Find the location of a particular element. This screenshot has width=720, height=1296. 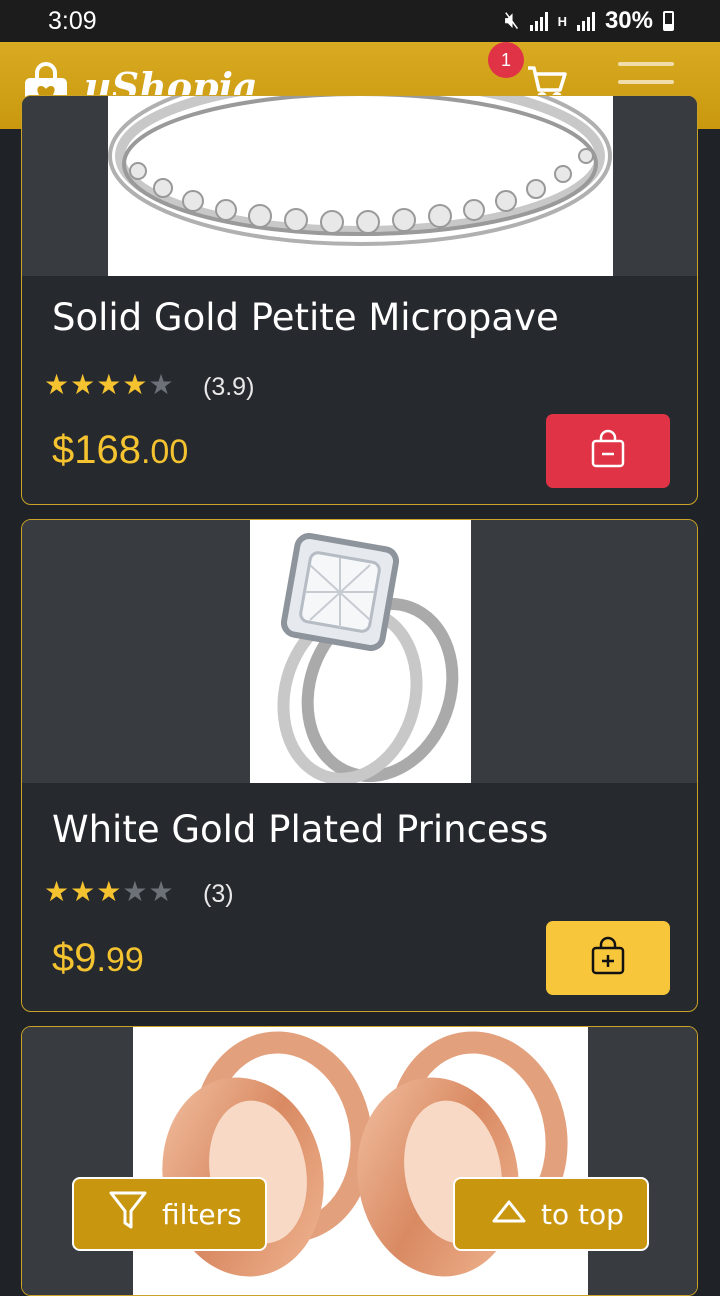

add-to-cart-button is located at coordinates (608, 958).